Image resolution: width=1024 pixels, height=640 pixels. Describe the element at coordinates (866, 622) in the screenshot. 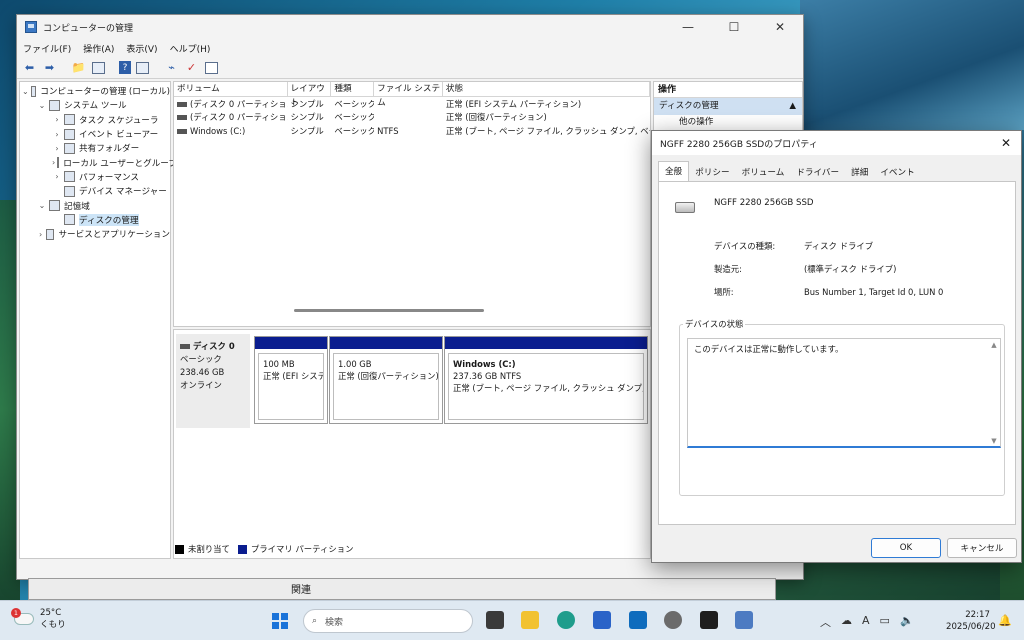

I see `ime-icon: A` at that location.